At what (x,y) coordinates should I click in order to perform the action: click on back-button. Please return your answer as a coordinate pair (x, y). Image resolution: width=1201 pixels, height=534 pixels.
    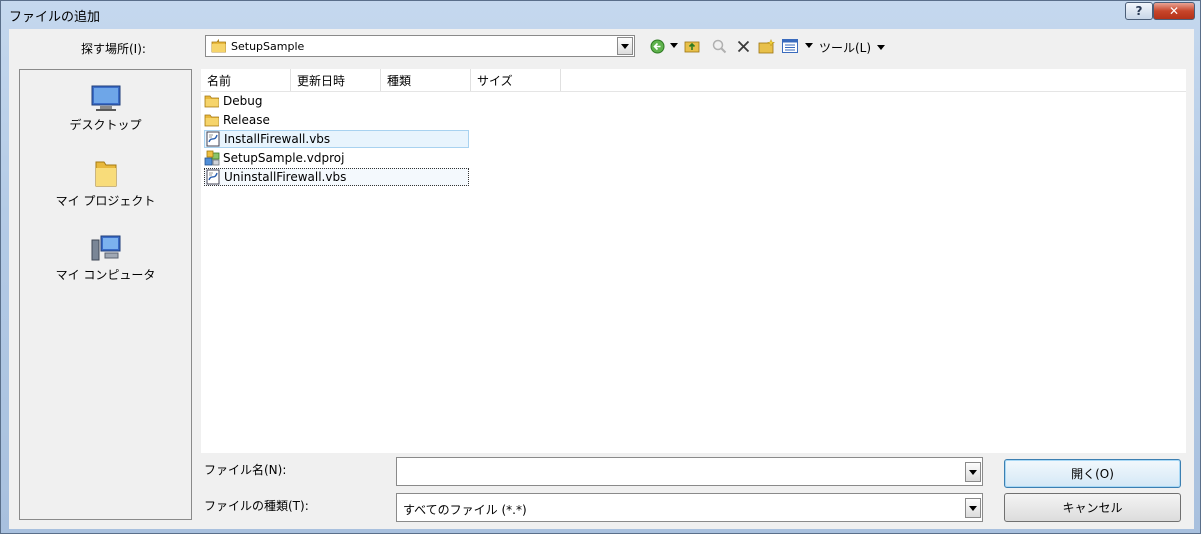
    Looking at the image, I should click on (657, 46).